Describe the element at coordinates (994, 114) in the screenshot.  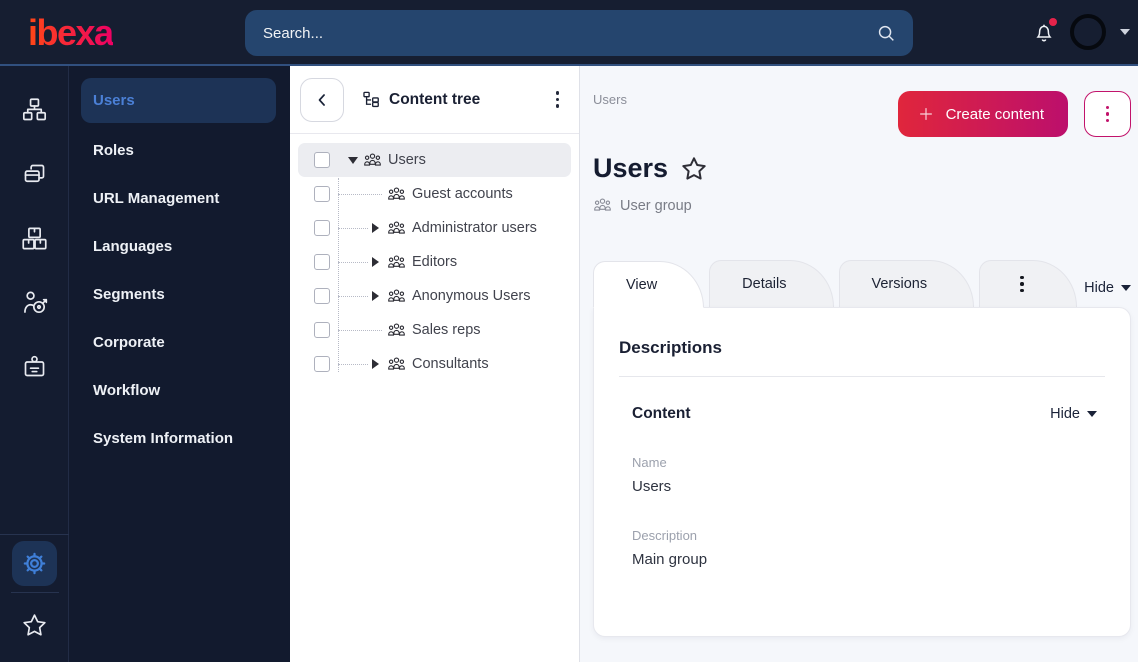
I see `create-content-label: Create content` at that location.